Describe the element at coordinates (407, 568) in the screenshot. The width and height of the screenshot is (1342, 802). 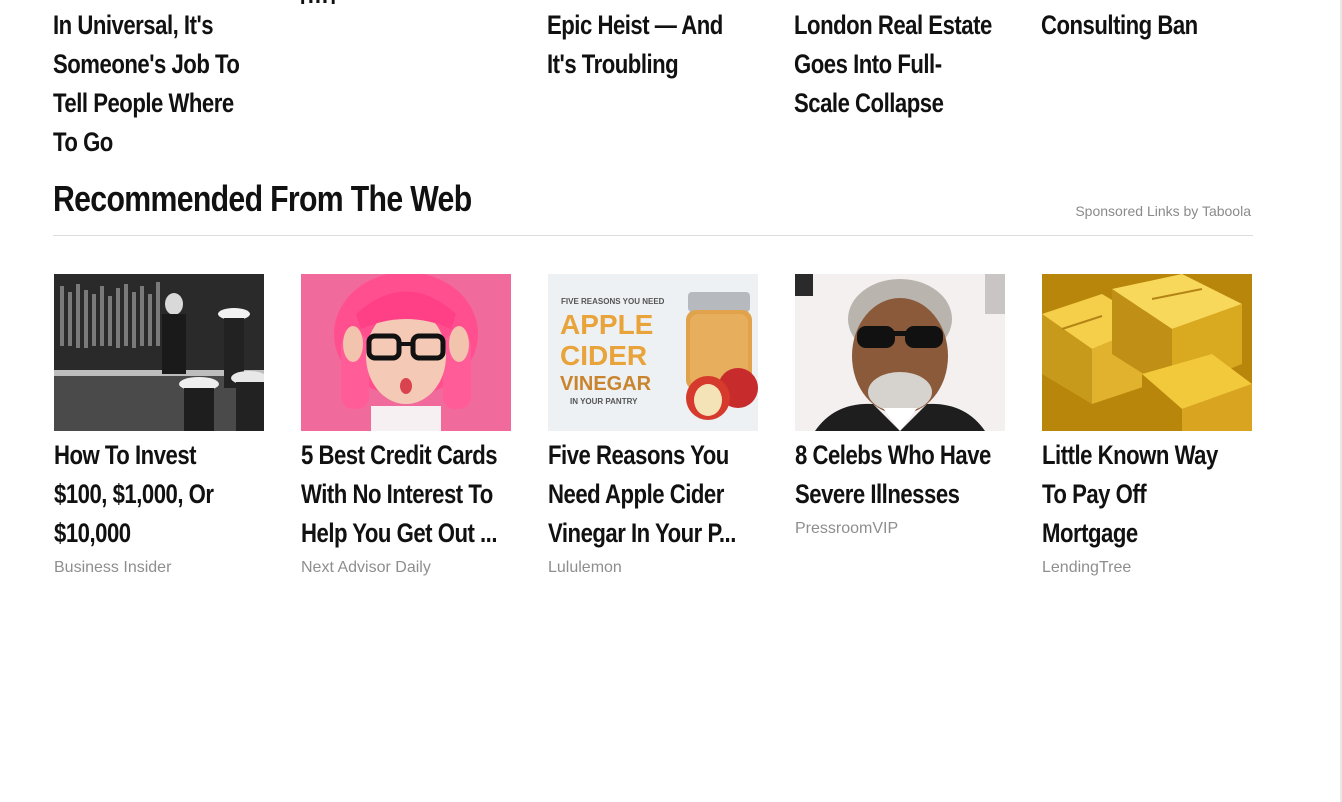
I see `card-source: Next Advisor Daily` at that location.